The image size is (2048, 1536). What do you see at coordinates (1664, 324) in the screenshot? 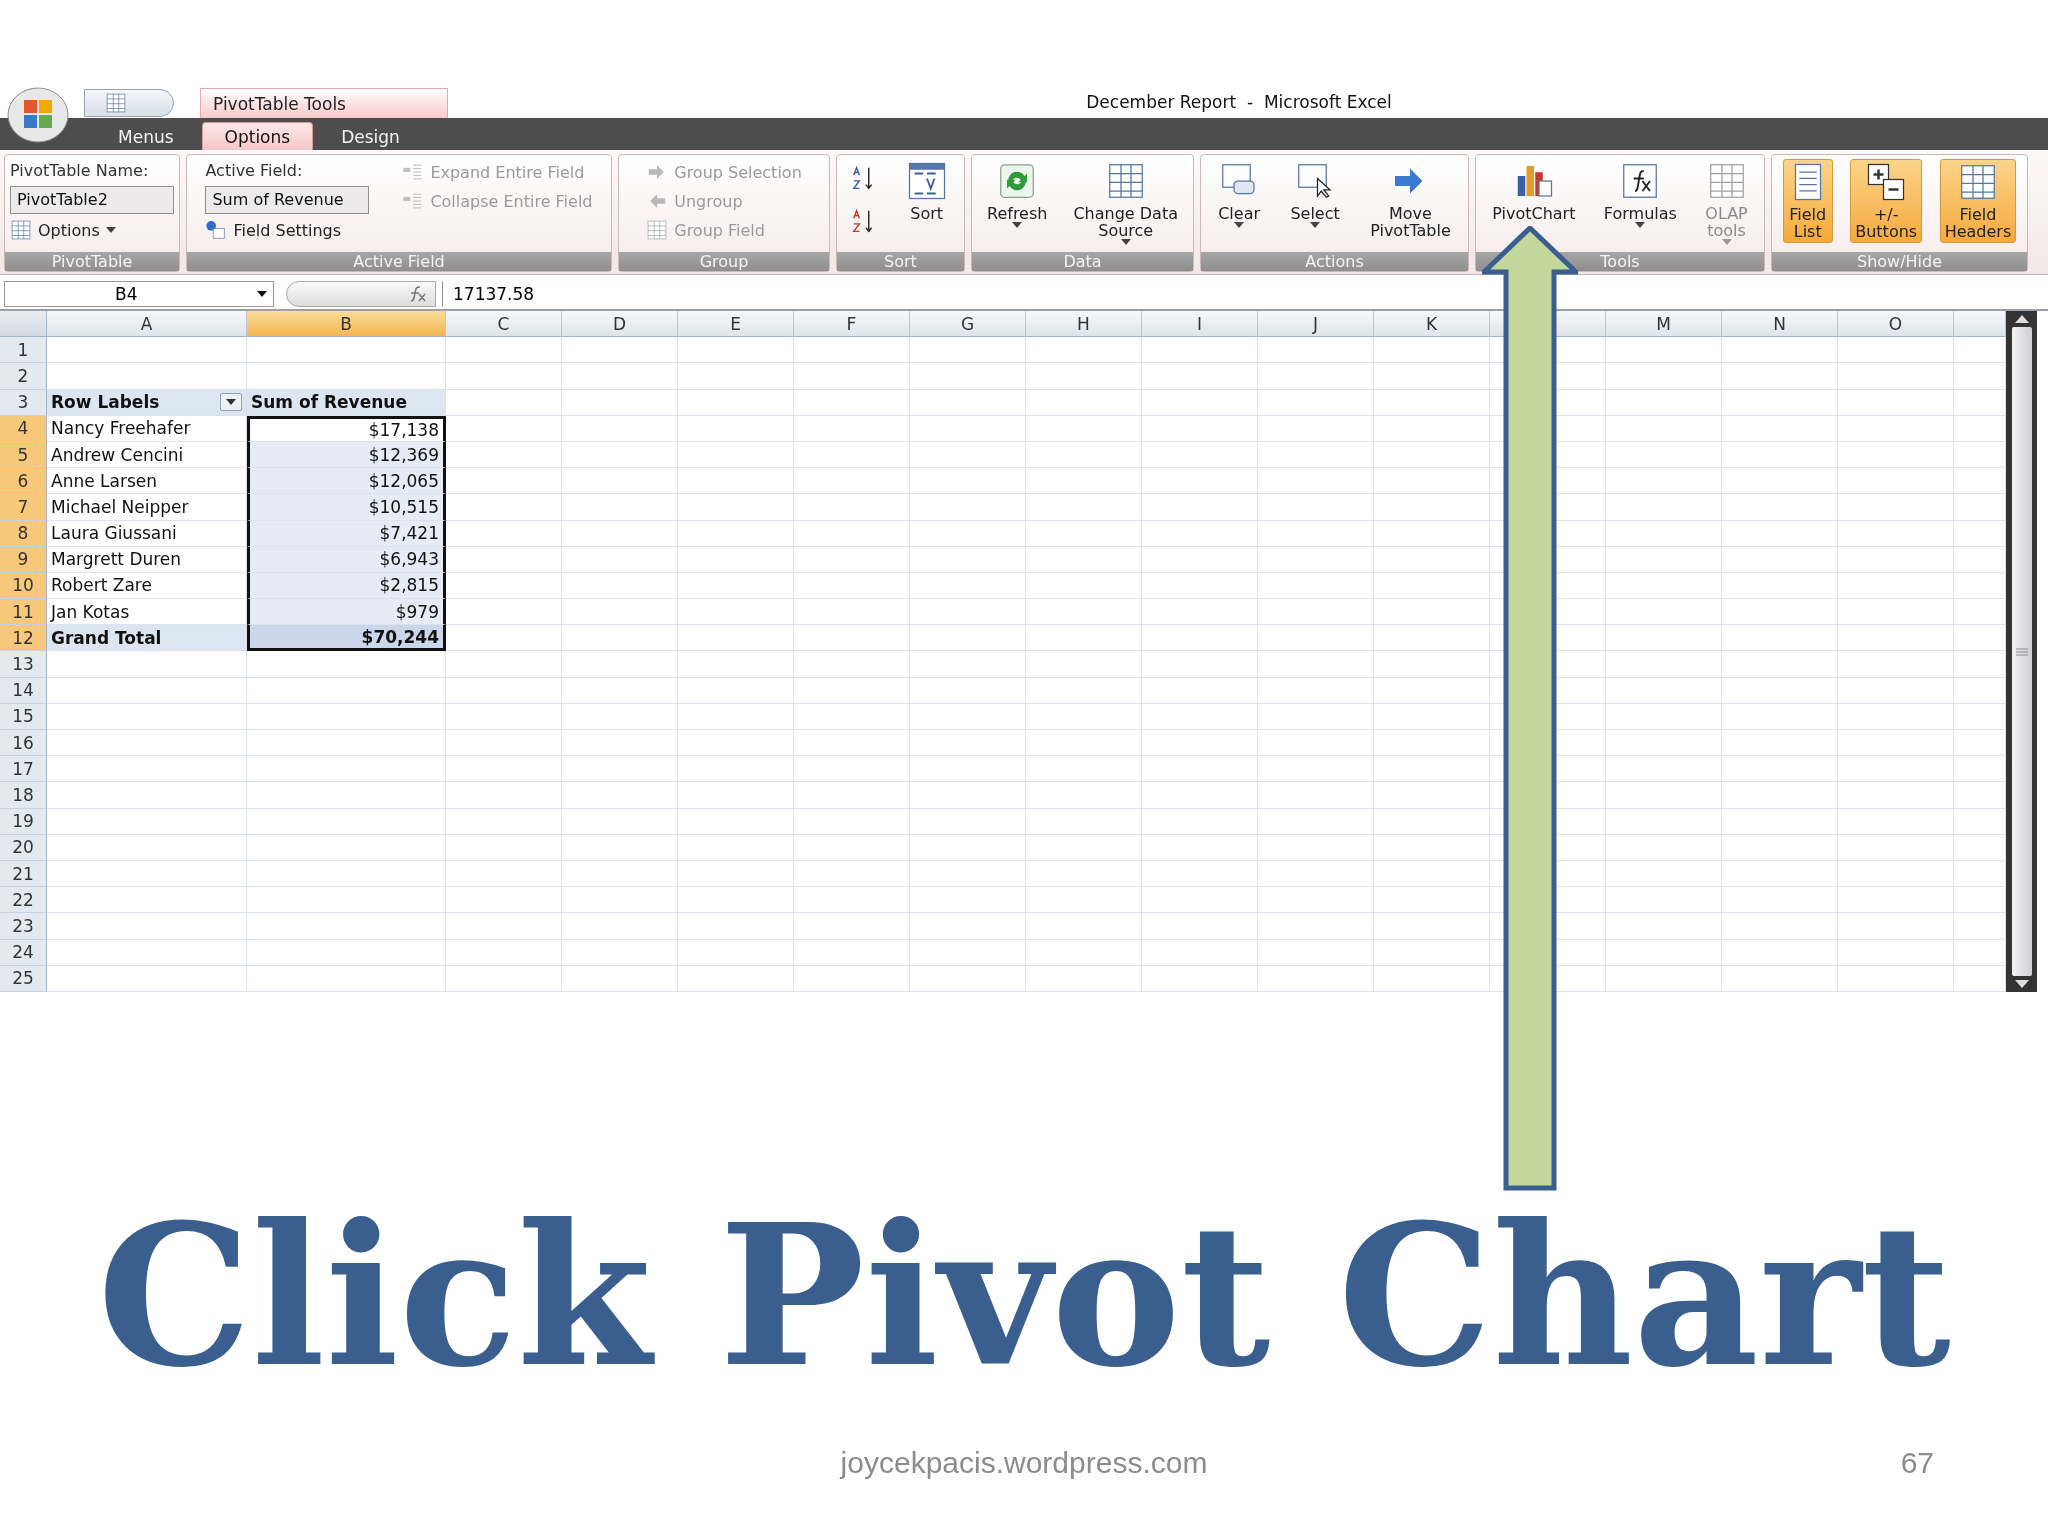
I see `column-header: M` at bounding box center [1664, 324].